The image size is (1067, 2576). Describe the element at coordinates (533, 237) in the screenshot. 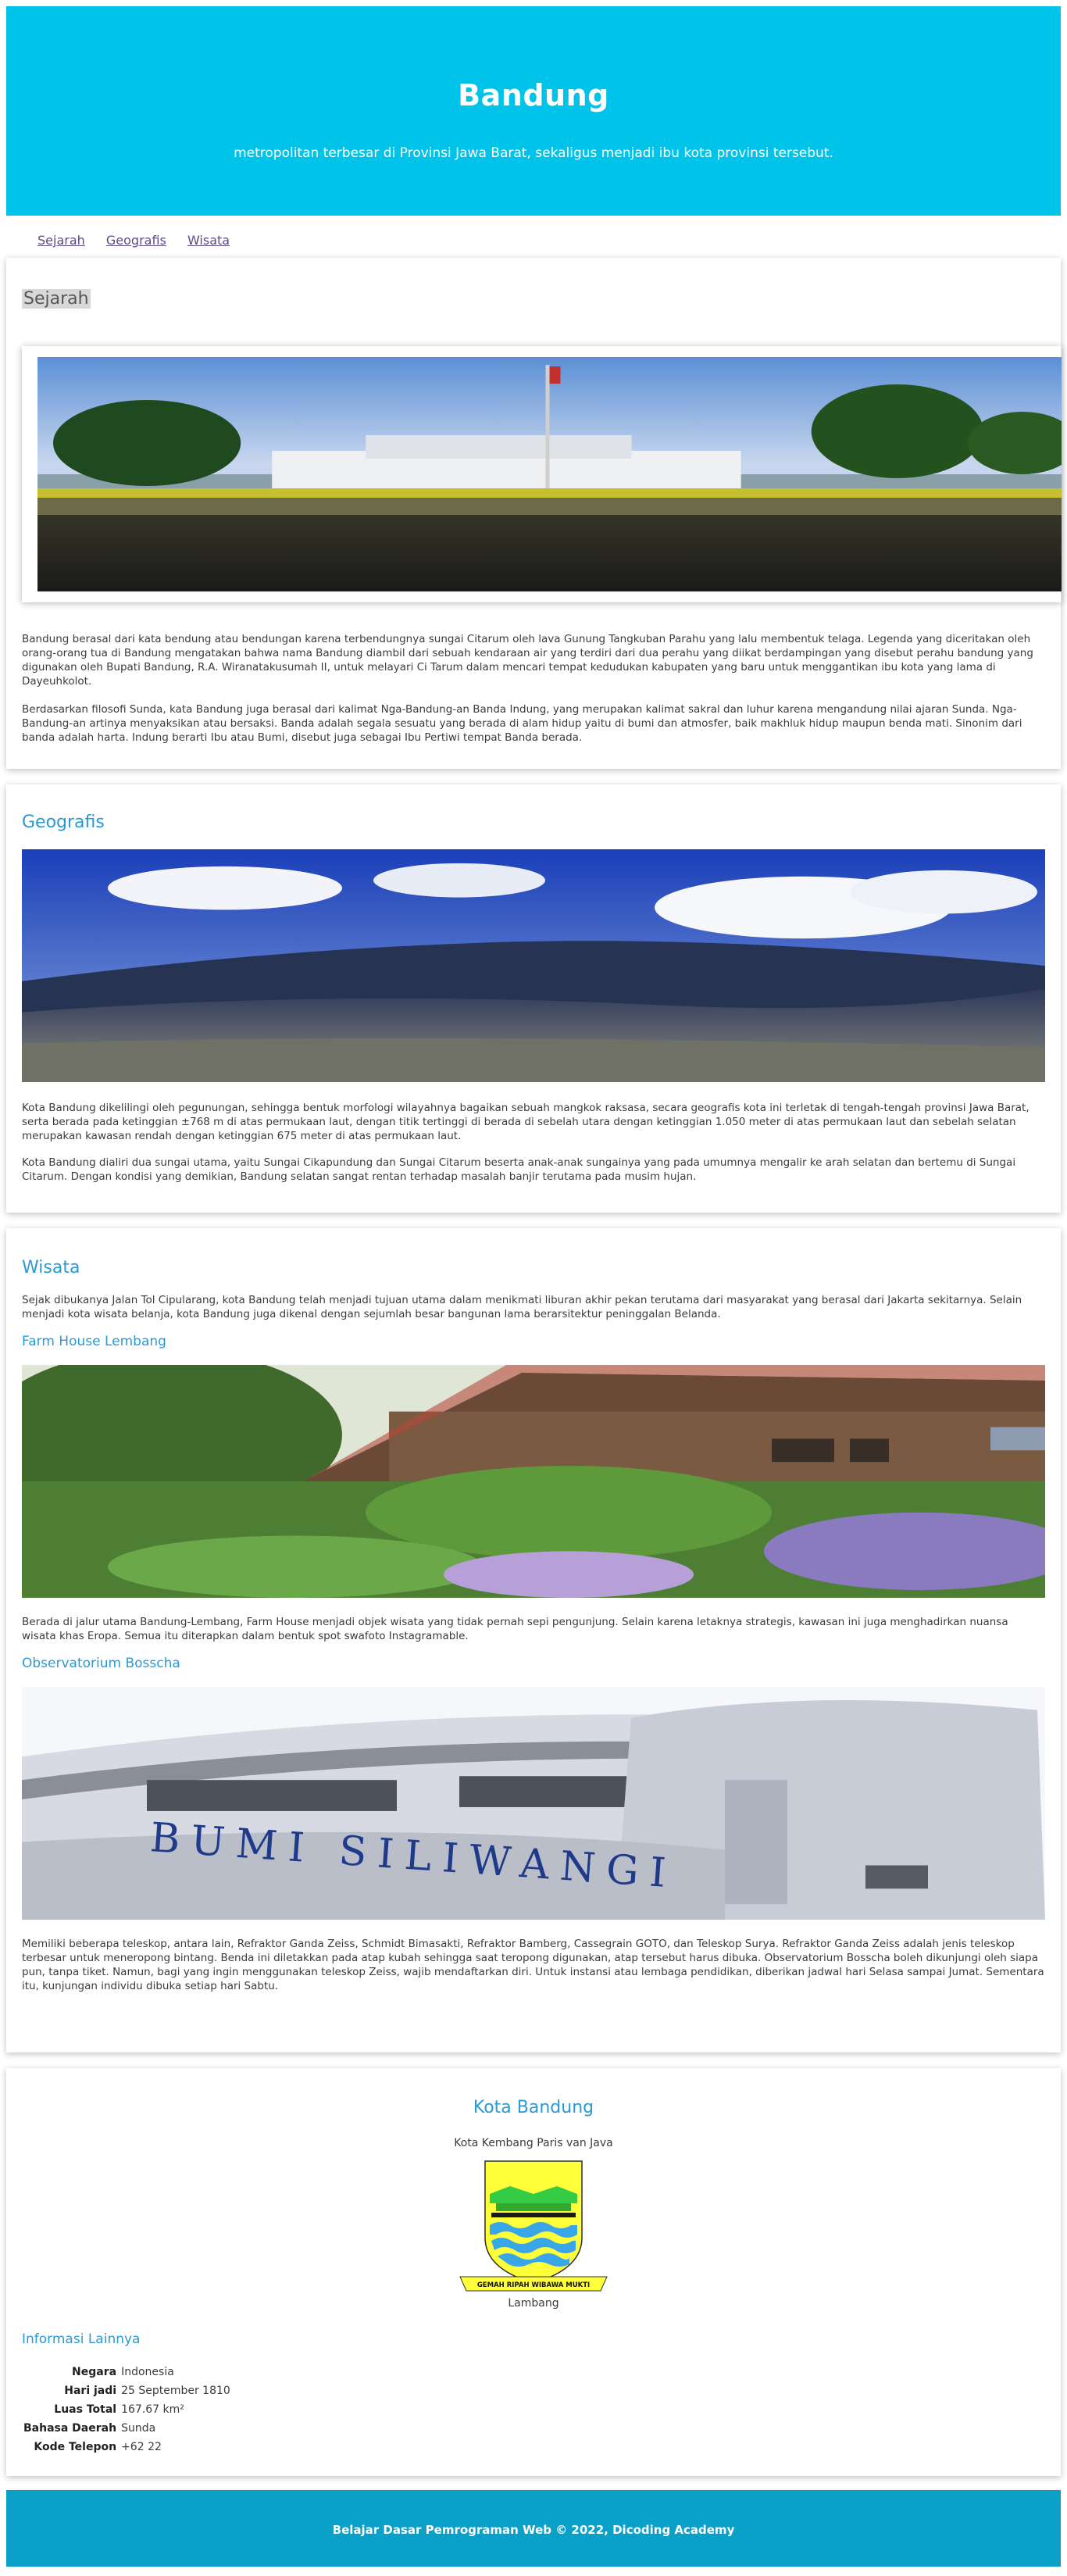

I see `main-nav: Sejarah Geografis Wisata` at that location.